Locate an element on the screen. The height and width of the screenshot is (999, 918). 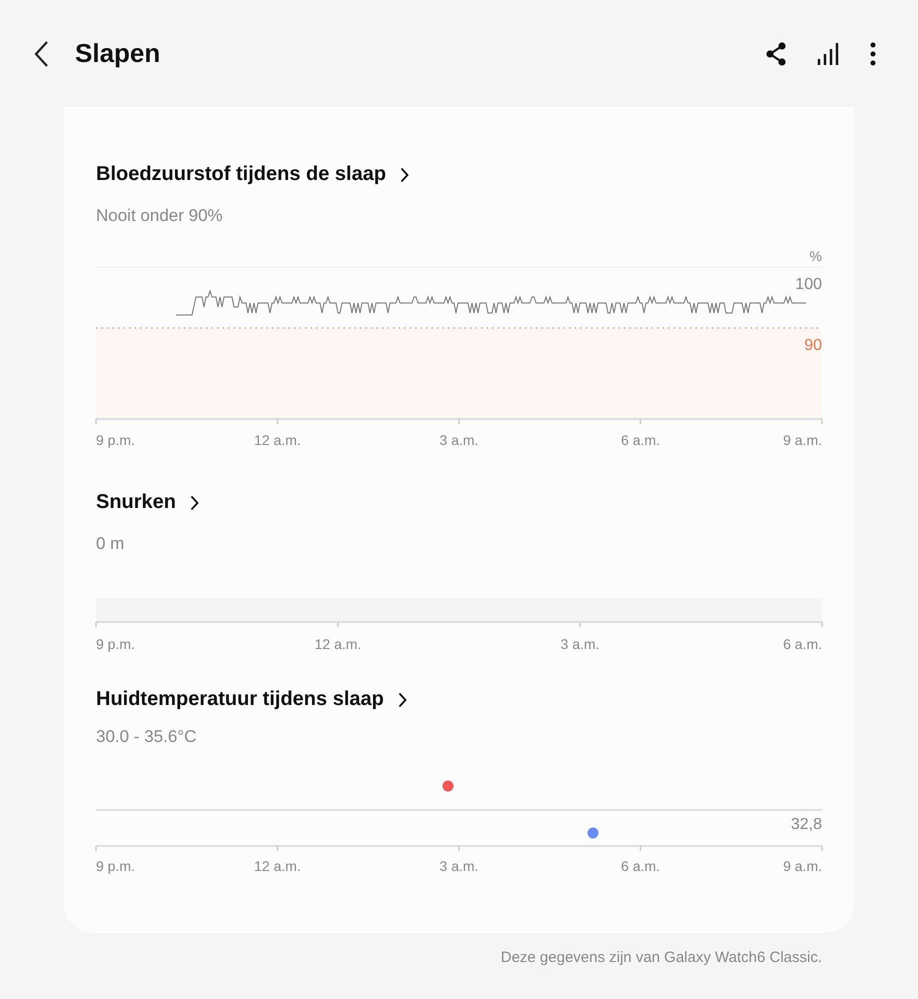
source-note: Deze gegevens zijn van Galaxy Watch6 Classic. is located at coordinates (661, 957).